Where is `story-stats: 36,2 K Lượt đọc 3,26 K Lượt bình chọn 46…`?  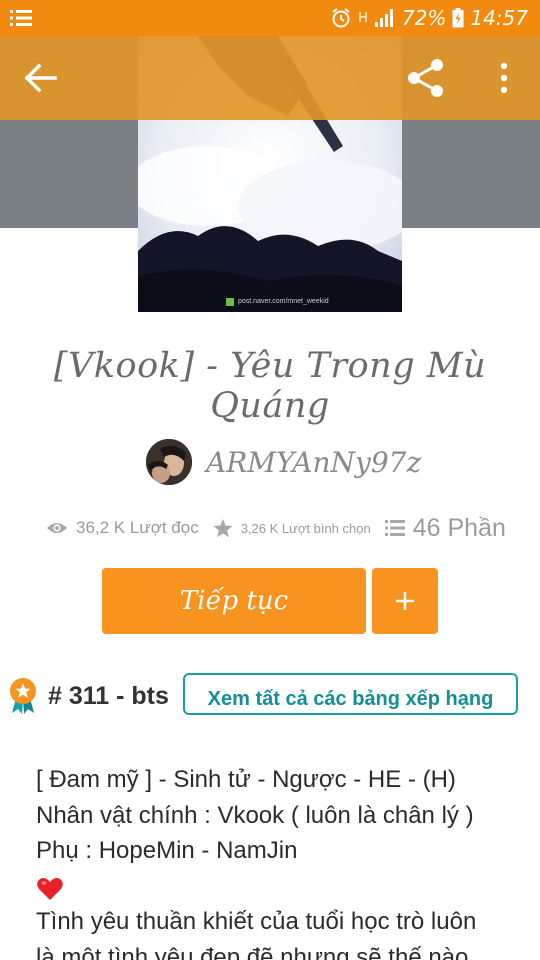
story-stats: 36,2 K Lượt đọc 3,26 K Lượt bình chọn 46… is located at coordinates (286, 528).